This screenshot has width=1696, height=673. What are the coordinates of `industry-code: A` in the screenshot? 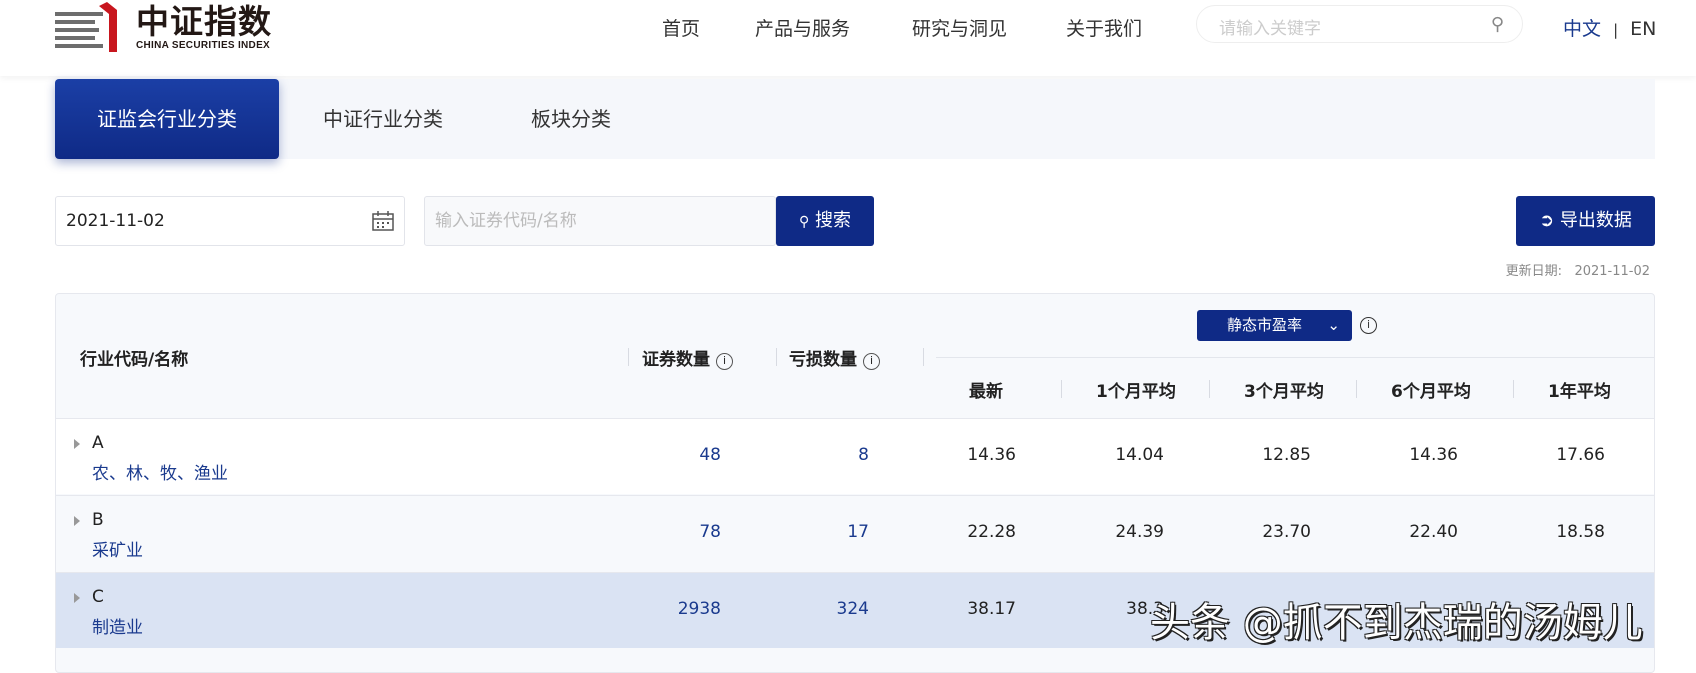 It's located at (98, 443).